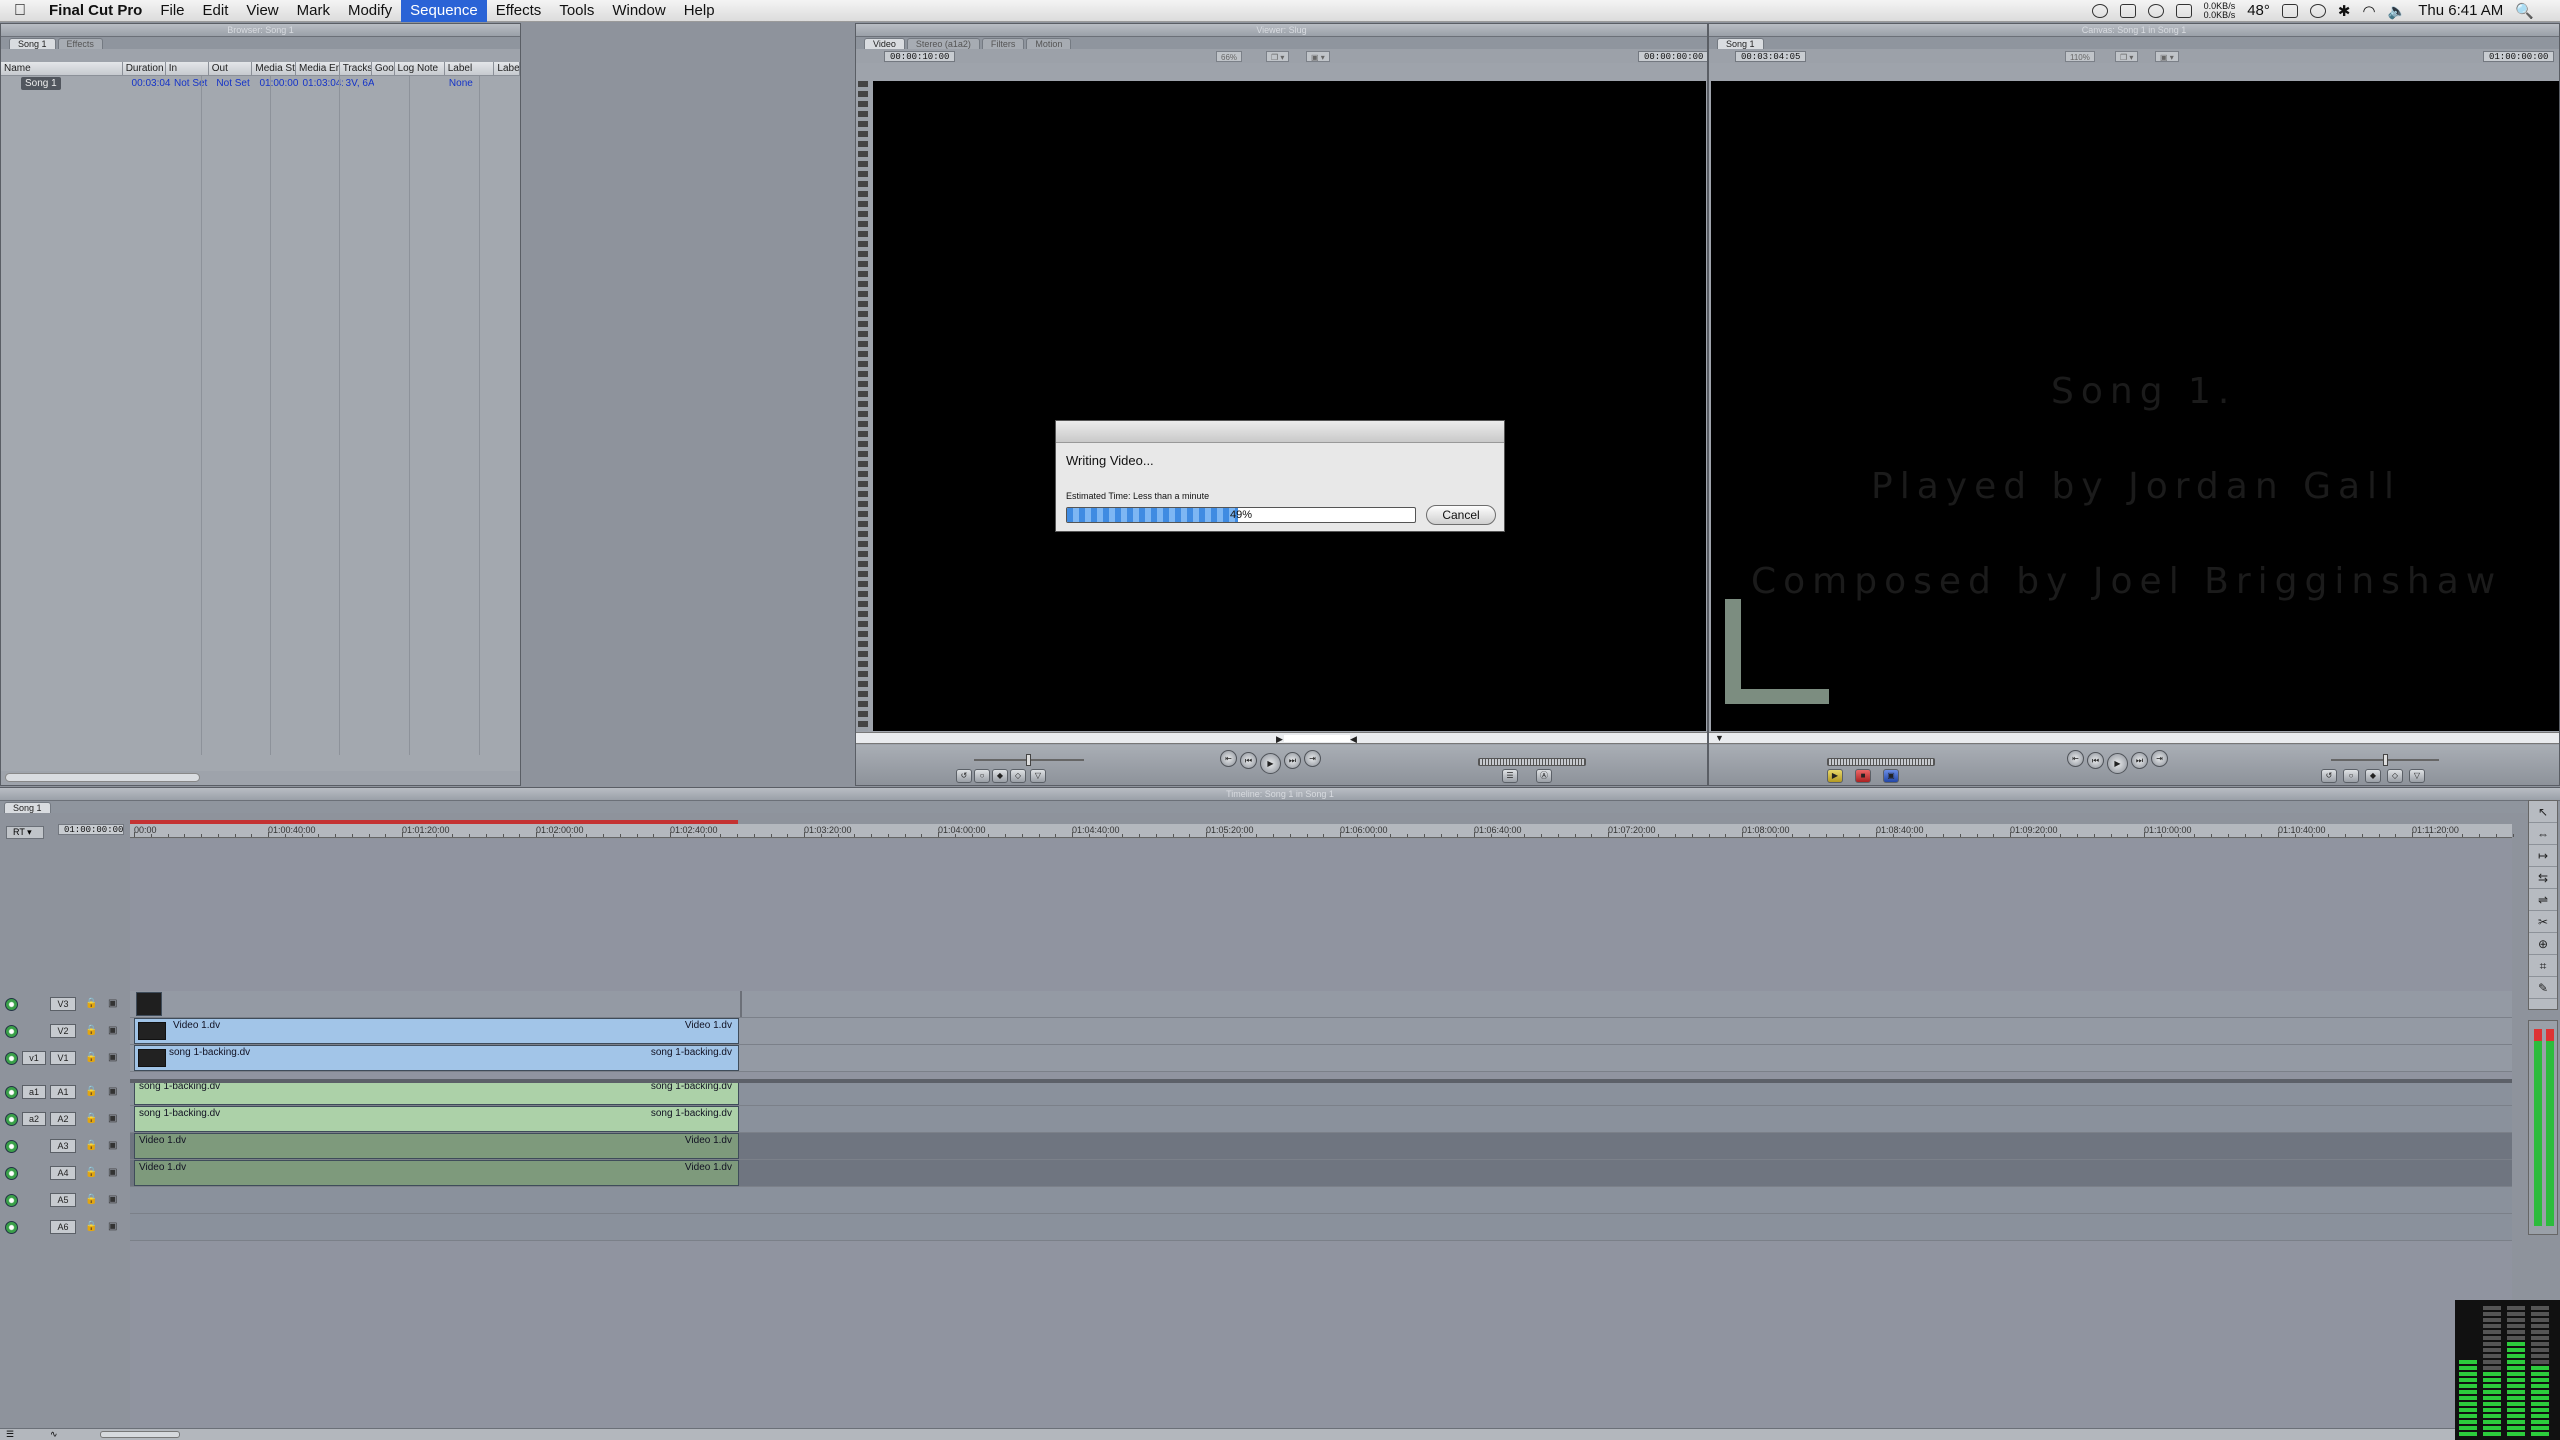 This screenshot has width=2560, height=1440. What do you see at coordinates (436, 1119) in the screenshot?
I see `audio-clip: song 1-backing.dv song 1-backing.dv` at bounding box center [436, 1119].